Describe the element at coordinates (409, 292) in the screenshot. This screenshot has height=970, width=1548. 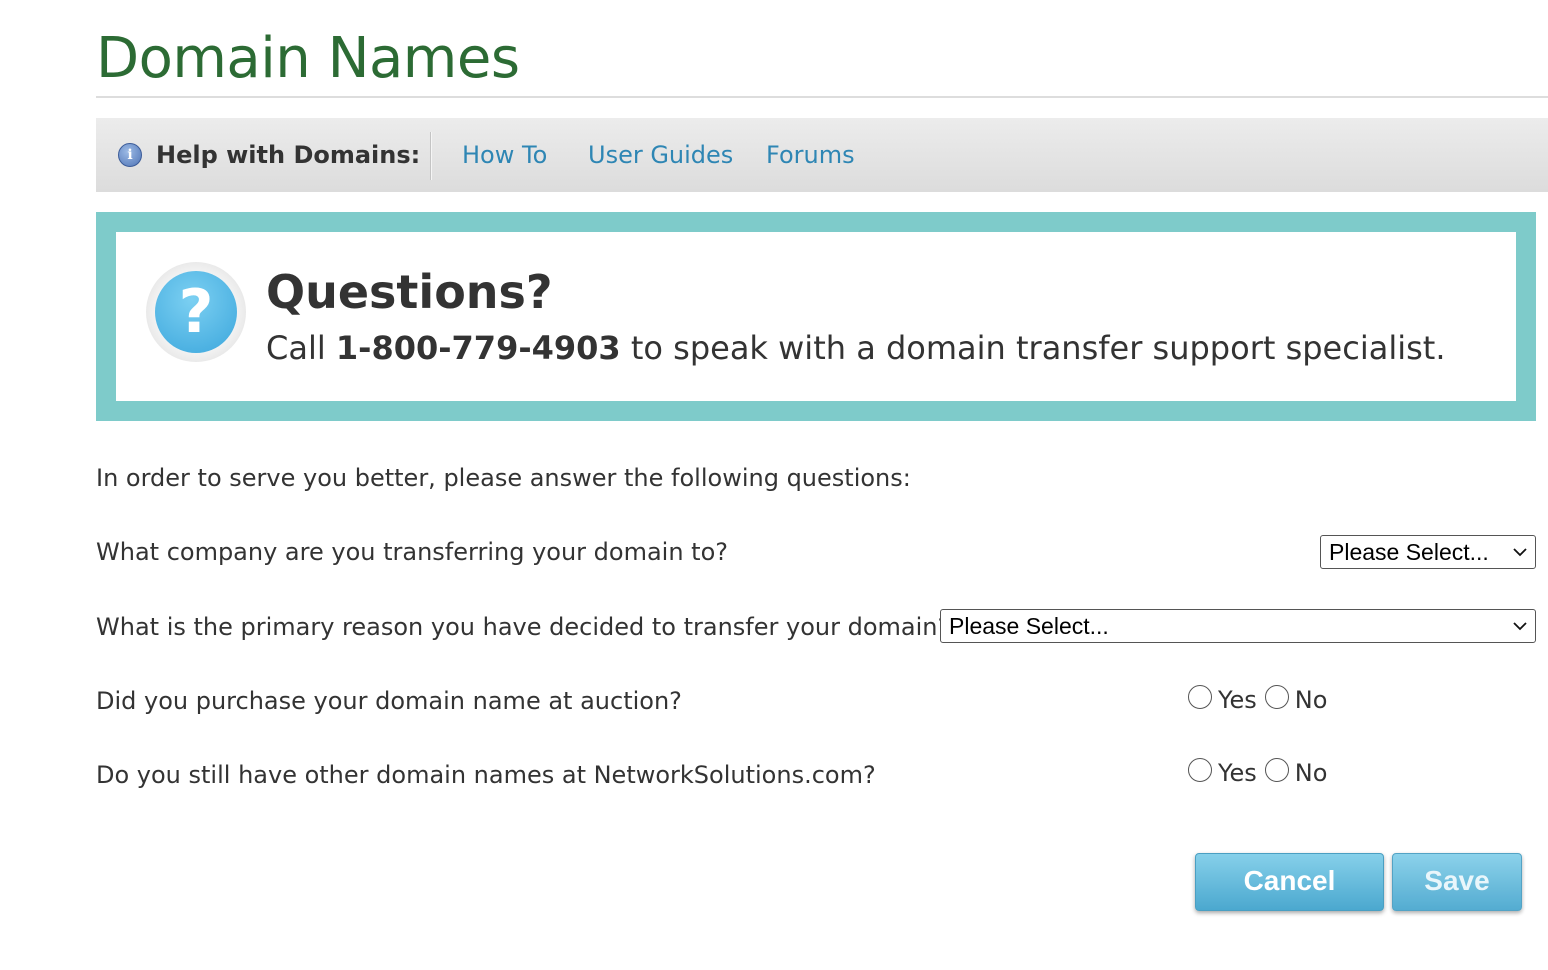
I see `questions-title: Questions?` at that location.